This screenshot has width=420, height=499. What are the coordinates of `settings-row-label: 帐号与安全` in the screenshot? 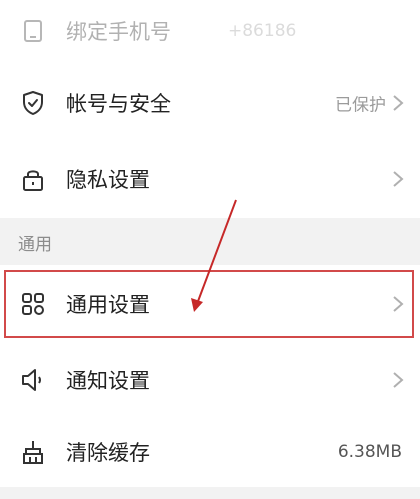 It's located at (118, 104).